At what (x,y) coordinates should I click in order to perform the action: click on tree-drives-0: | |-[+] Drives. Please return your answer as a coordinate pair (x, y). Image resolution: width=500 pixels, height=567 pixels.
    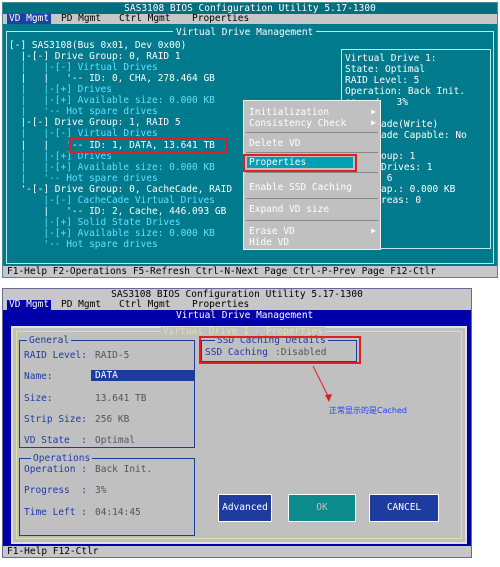
    Looking at the image, I should click on (60, 90).